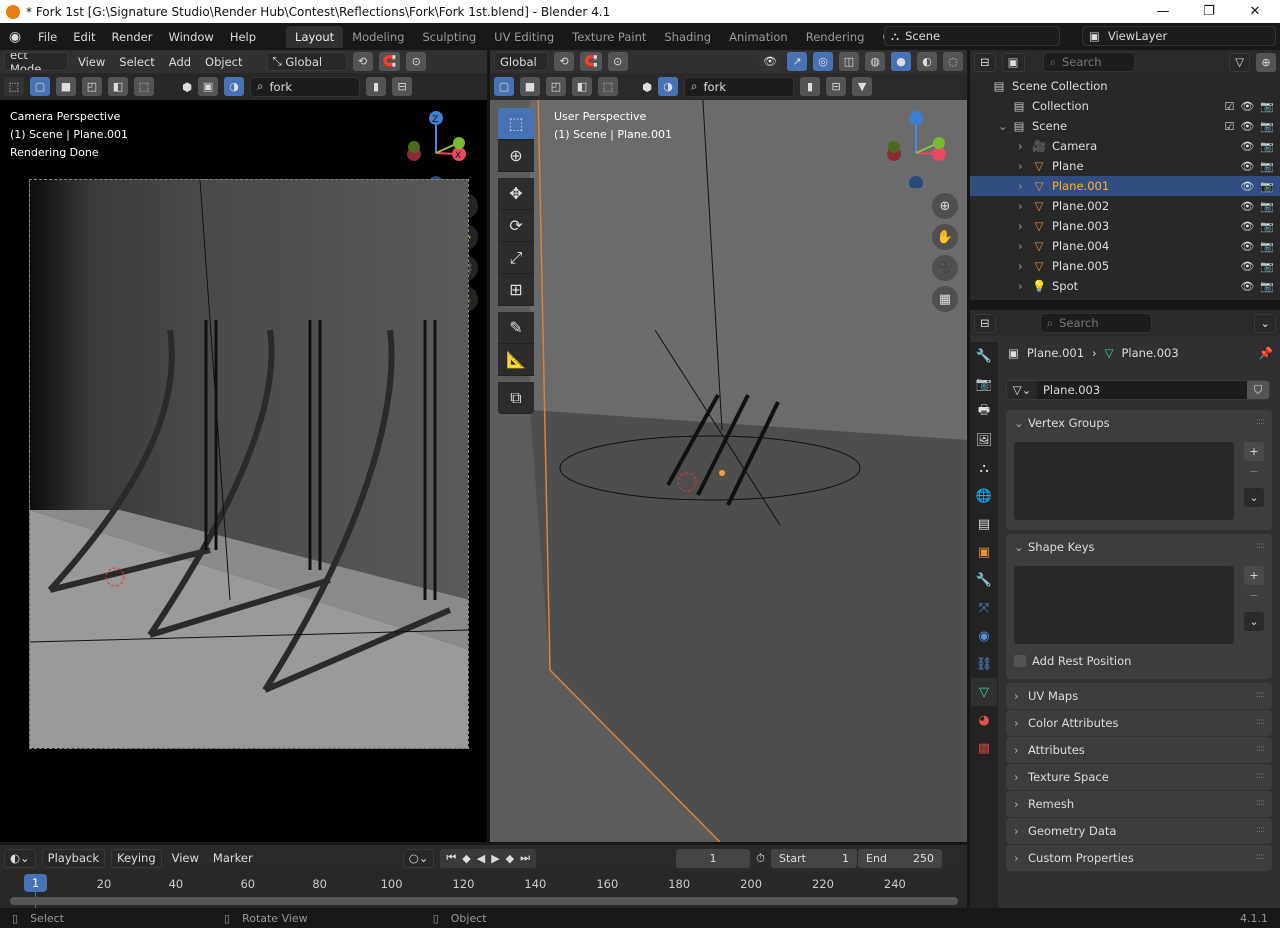  Describe the element at coordinates (1254, 621) in the screenshot. I see `shape-key-specials-button: ⌄` at that location.